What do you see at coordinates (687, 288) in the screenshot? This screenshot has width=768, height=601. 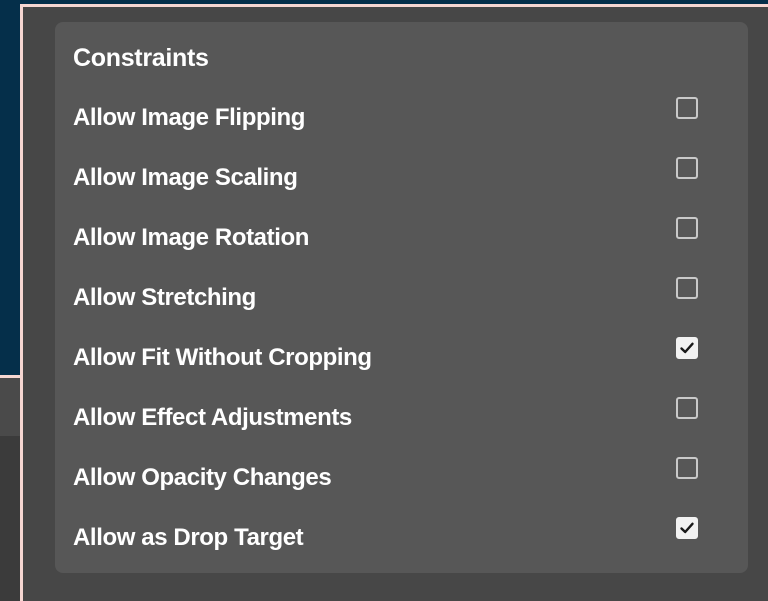 I see `allow-stretching-checkbox` at bounding box center [687, 288].